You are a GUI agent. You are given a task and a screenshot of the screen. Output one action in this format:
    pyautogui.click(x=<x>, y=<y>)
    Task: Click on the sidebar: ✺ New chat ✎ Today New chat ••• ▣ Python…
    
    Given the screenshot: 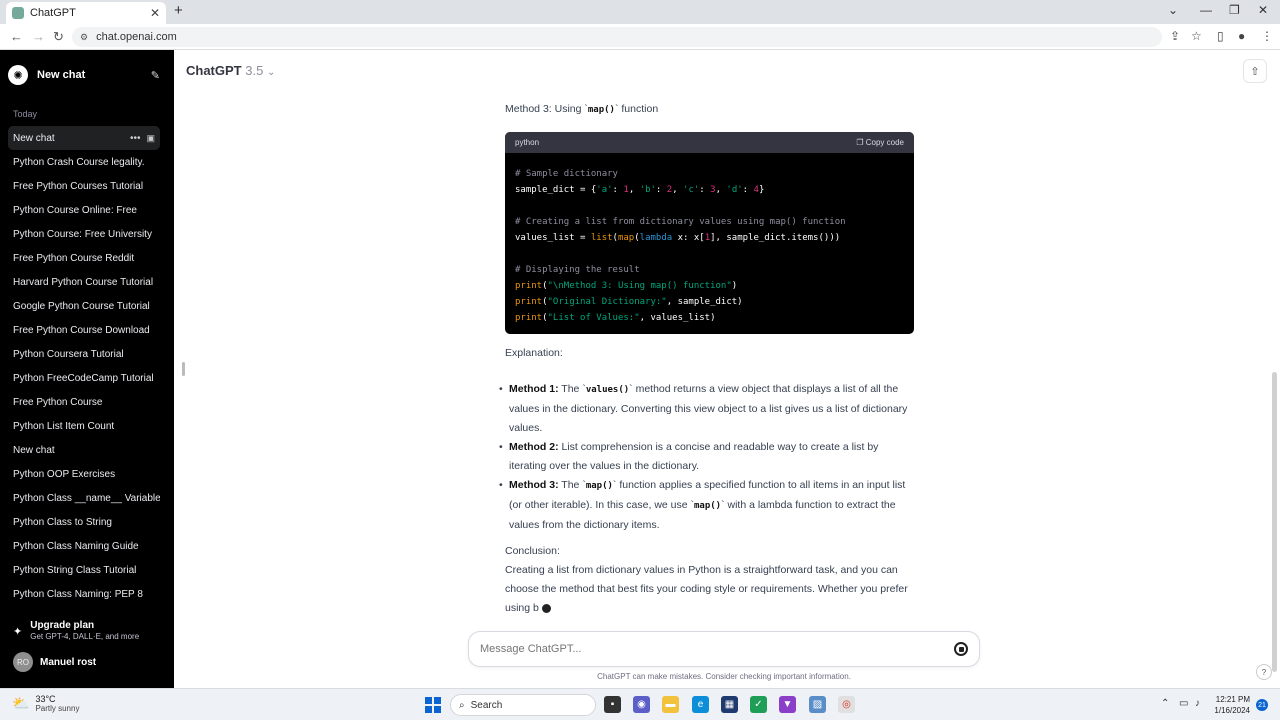 What is the action you would take?
    pyautogui.click(x=87, y=369)
    